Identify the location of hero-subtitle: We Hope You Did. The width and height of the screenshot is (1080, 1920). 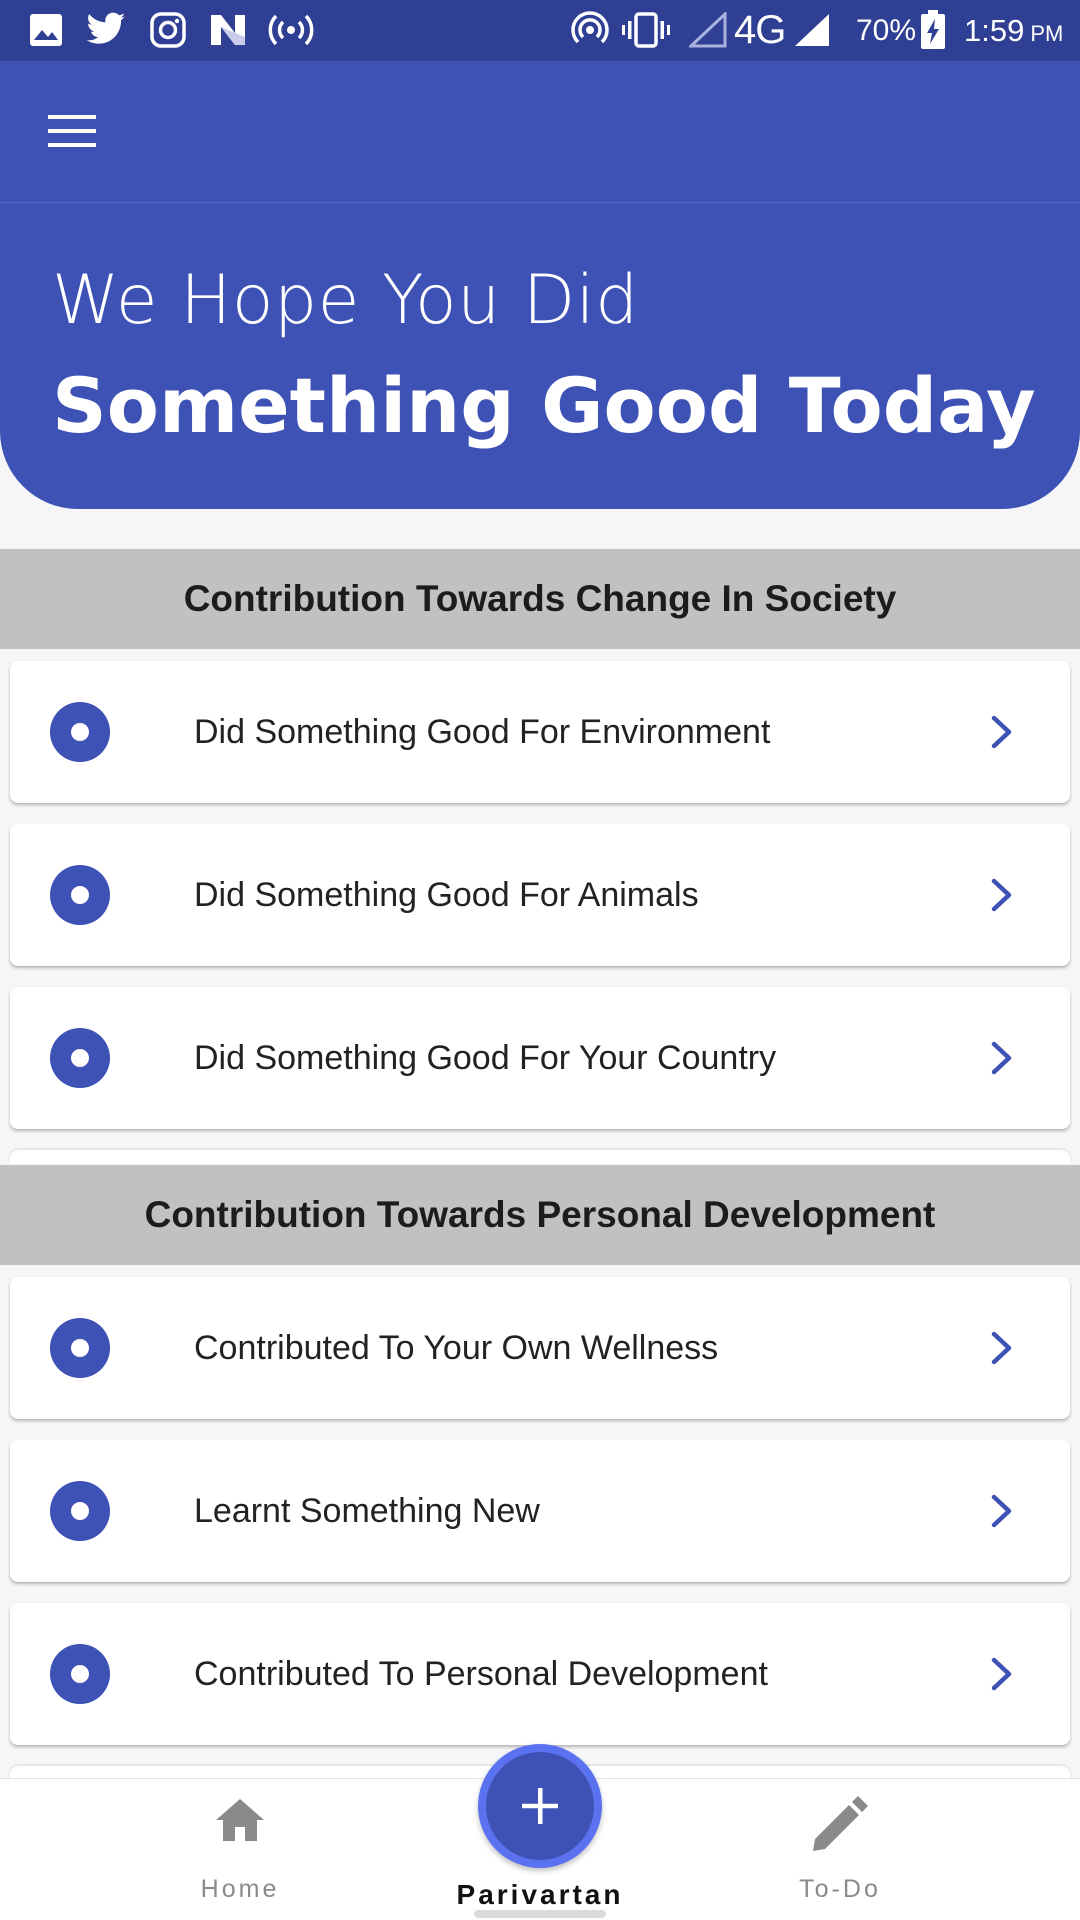
(345, 300).